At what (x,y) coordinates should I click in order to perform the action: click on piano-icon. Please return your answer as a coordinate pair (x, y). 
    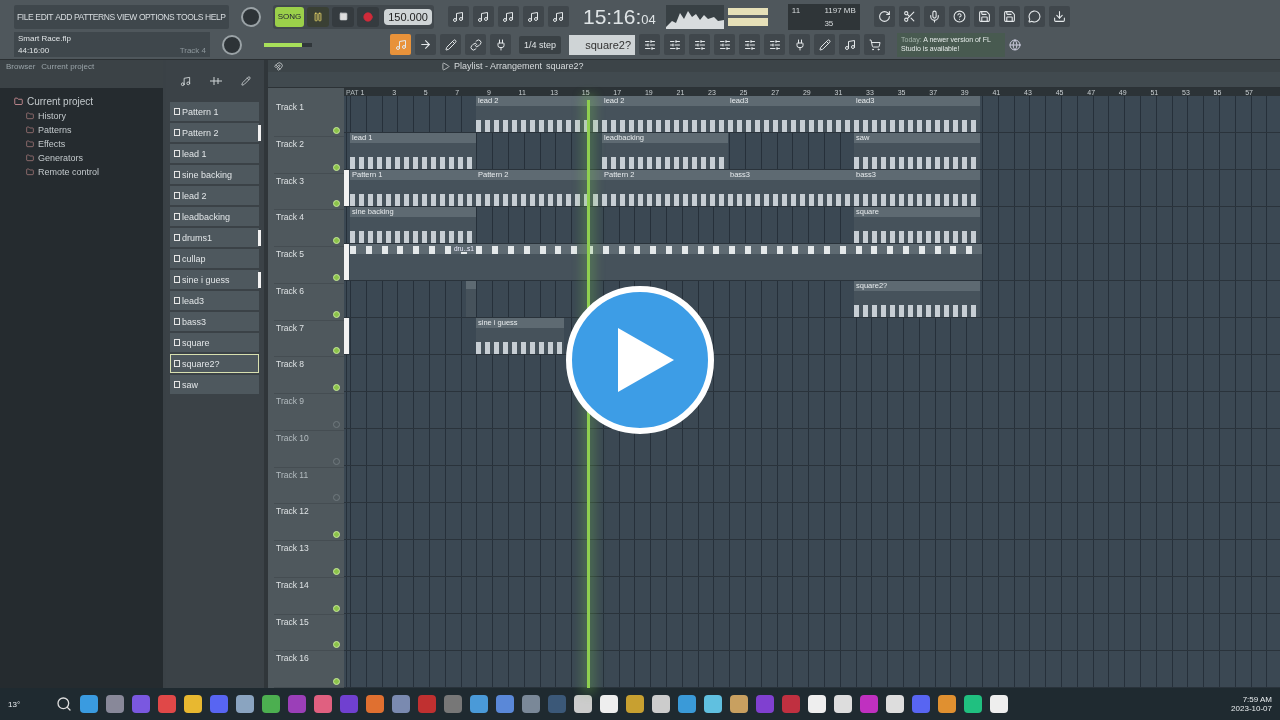
    Looking at the image, I should click on (185, 81).